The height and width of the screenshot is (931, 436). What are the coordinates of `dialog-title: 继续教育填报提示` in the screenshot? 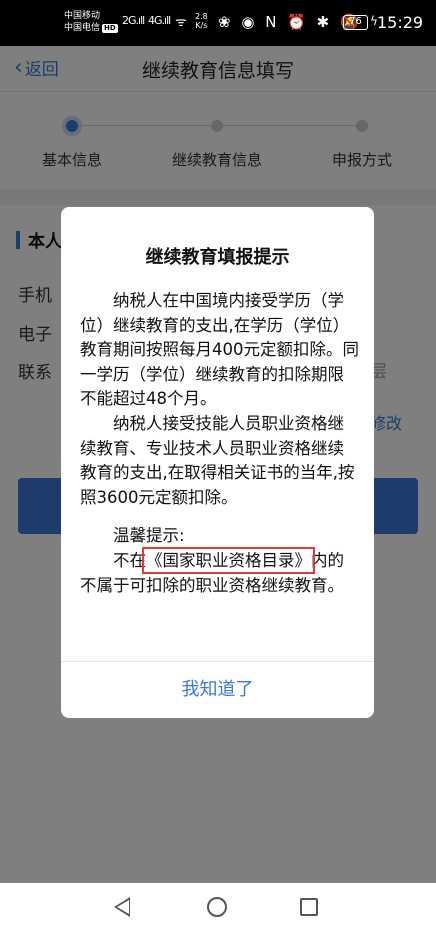 It's located at (217, 257).